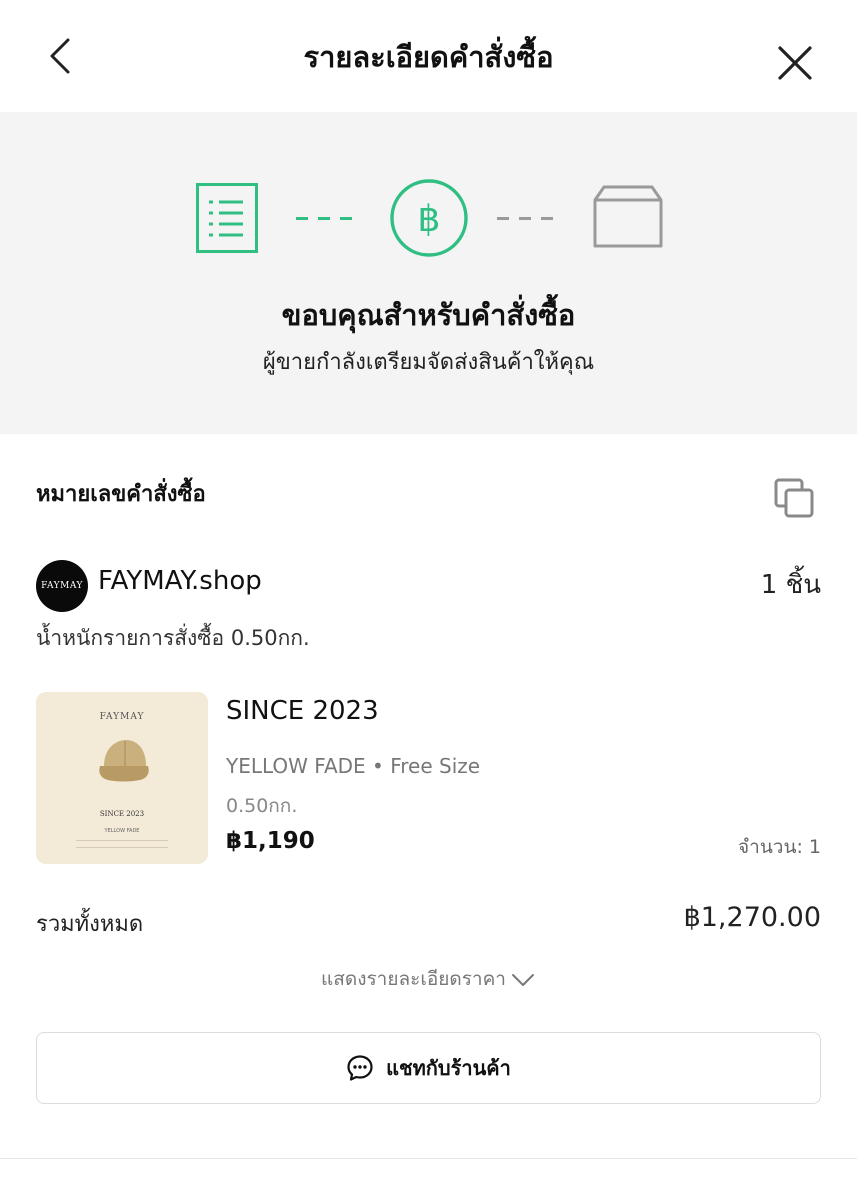  Describe the element at coordinates (122, 844) in the screenshot. I see `product-image-fineprint` at that location.